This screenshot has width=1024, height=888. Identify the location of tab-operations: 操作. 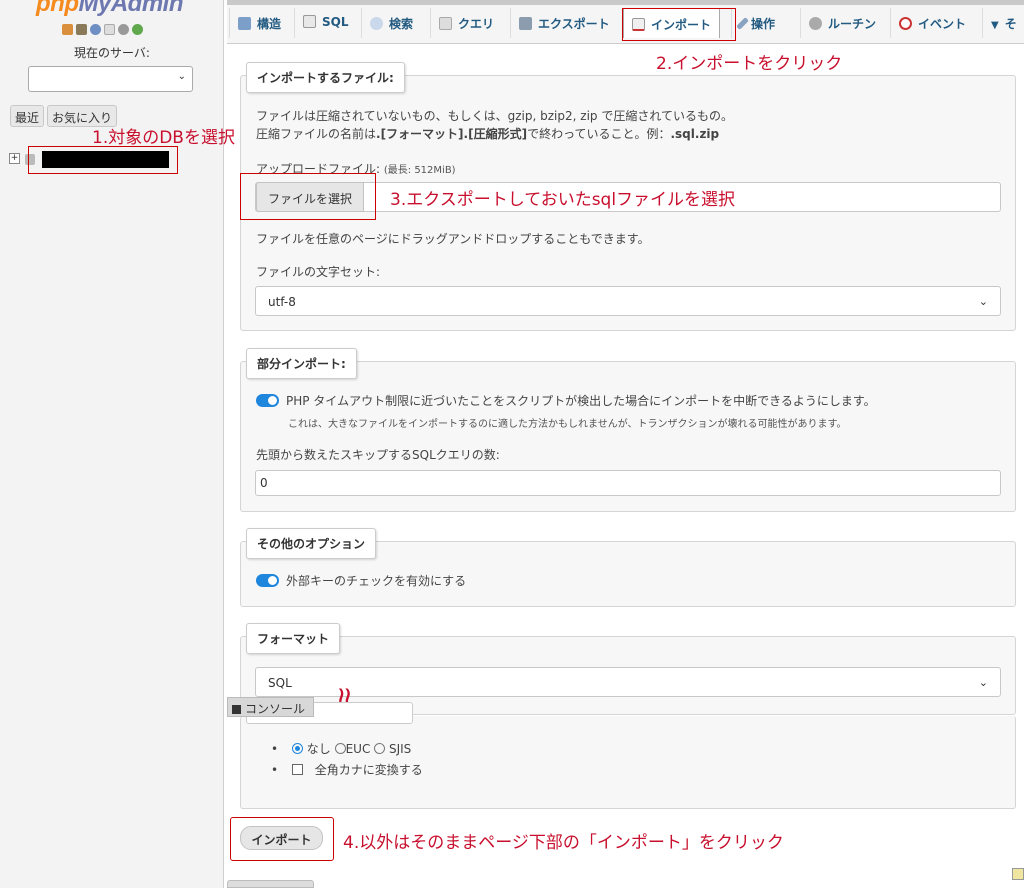
(757, 23).